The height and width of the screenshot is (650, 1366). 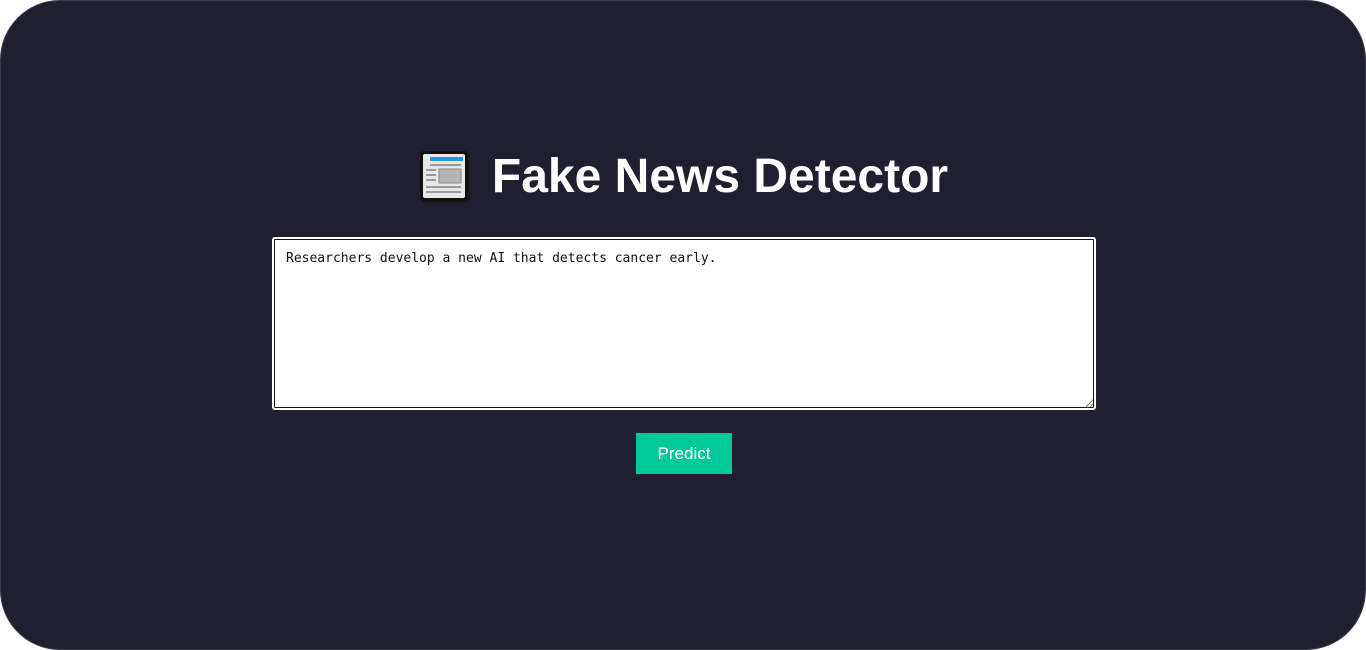 I want to click on page-header: Fake News Detector, so click(x=683, y=177).